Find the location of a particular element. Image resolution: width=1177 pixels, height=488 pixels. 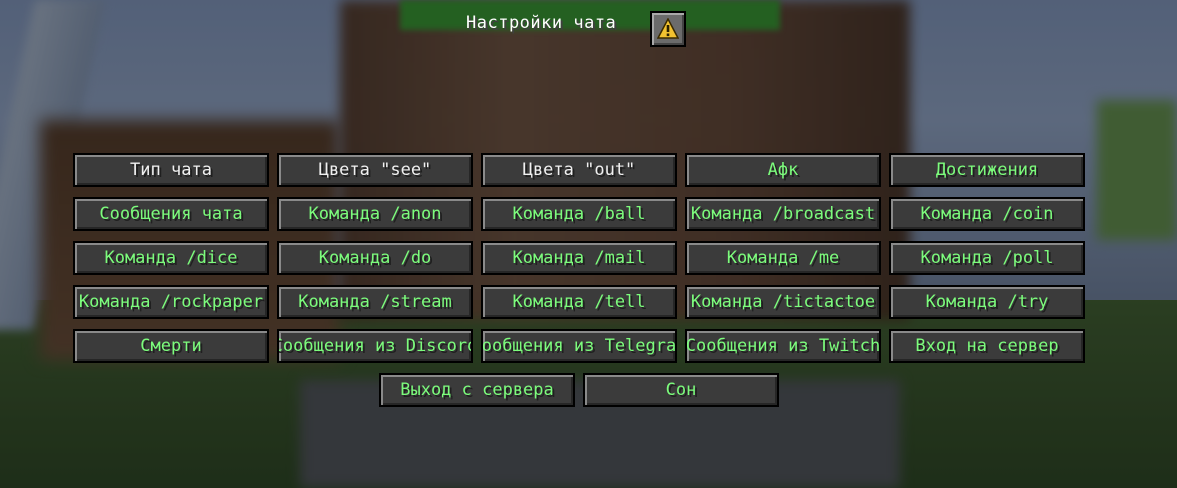

setting-button-1: Цвета "see" is located at coordinates (375, 170).